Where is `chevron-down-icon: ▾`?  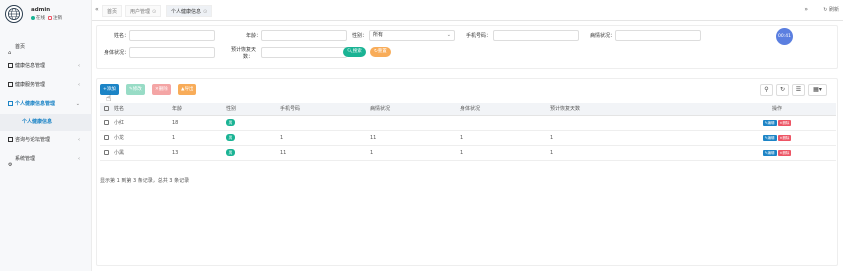
chevron-down-icon: ▾ is located at coordinates (820, 89).